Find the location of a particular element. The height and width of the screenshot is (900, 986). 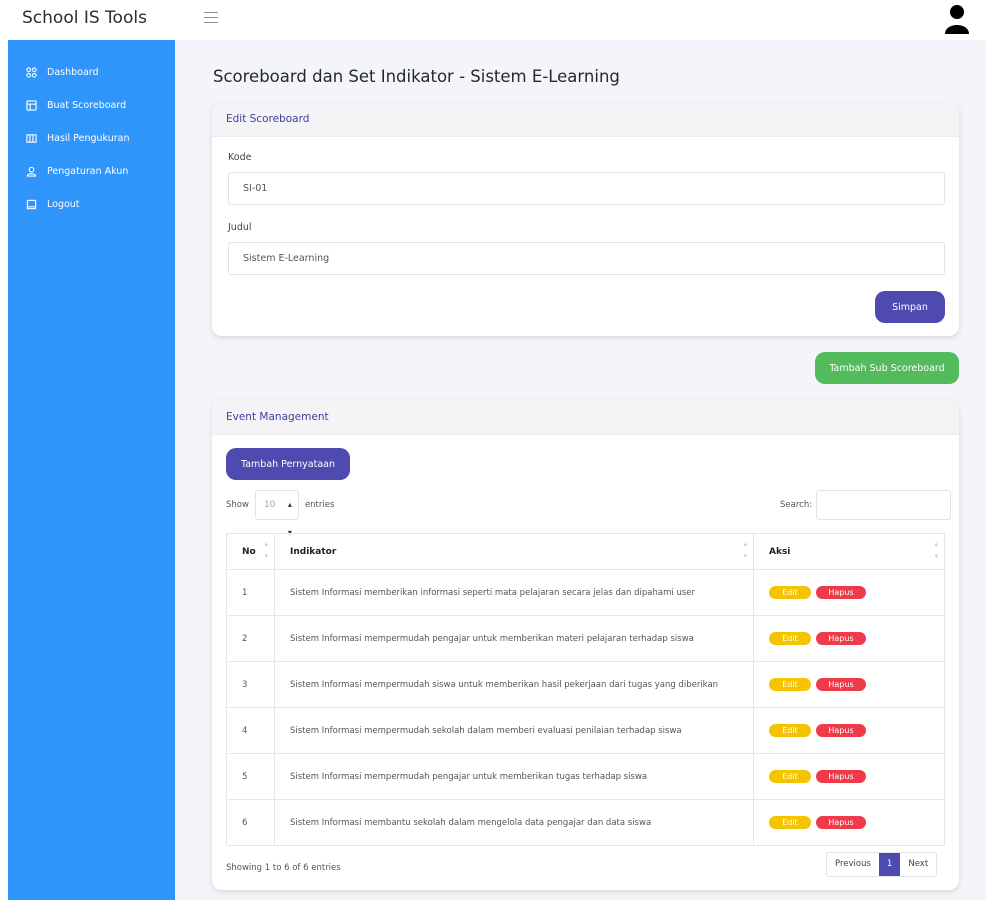

pagination: Previous 1 Next is located at coordinates (882, 864).